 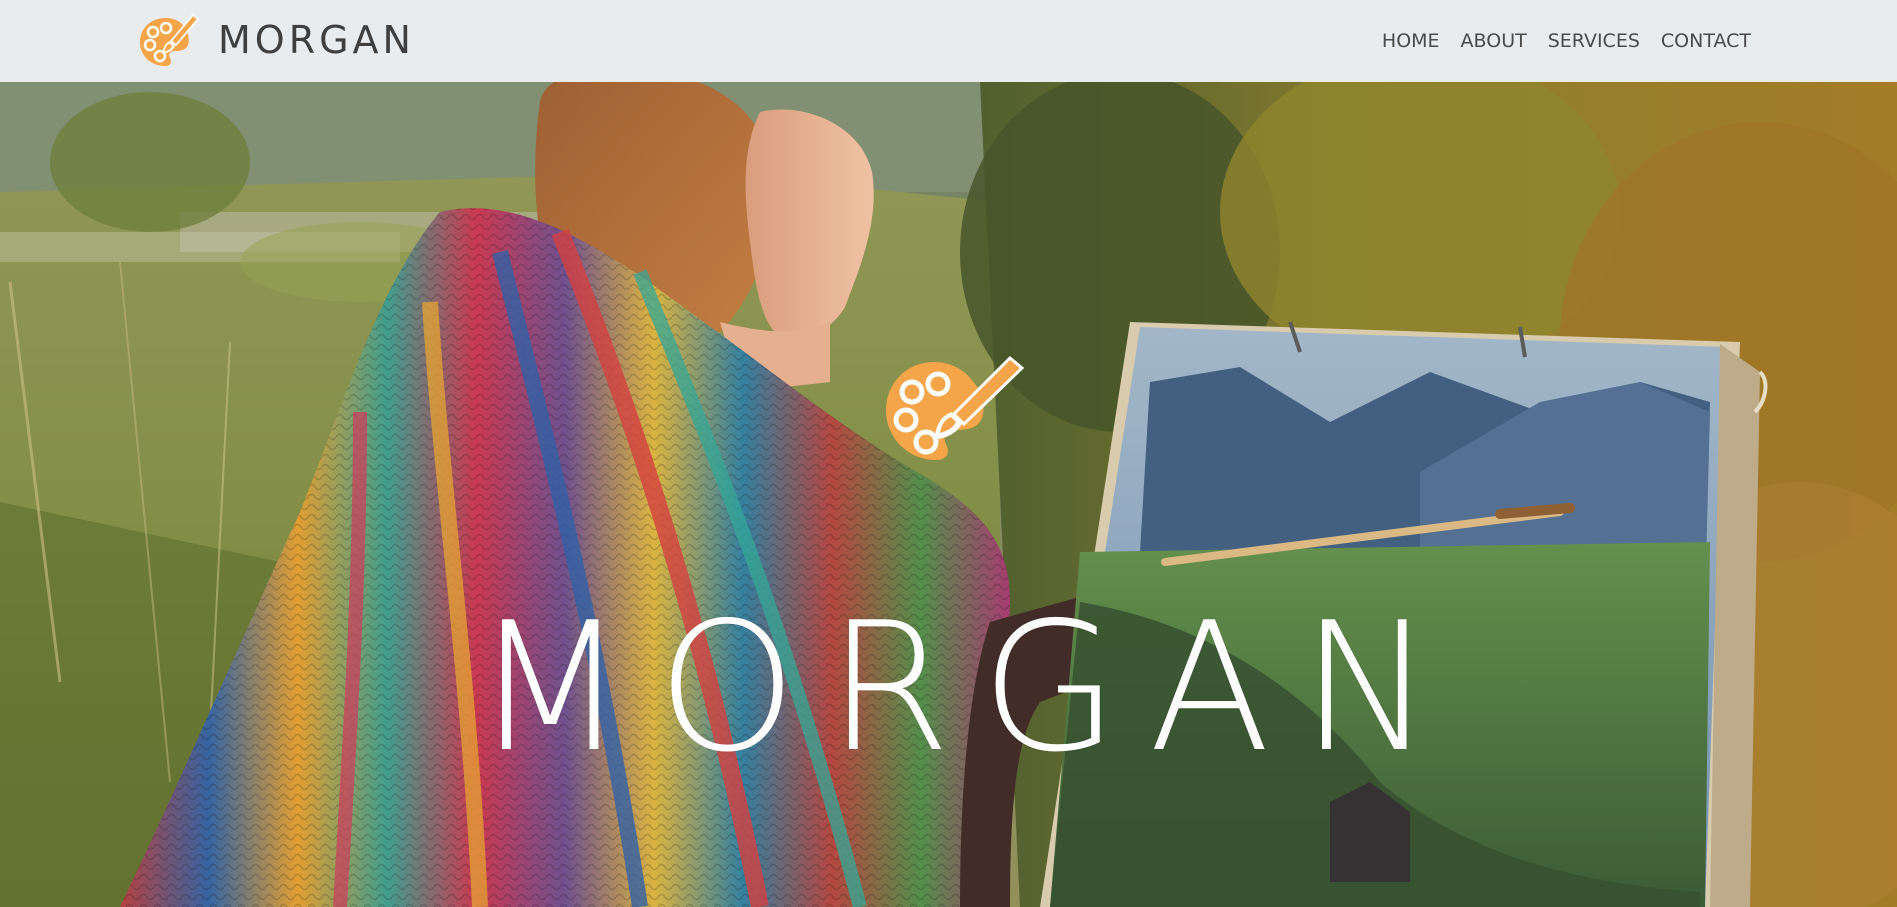 I want to click on nav-links: HOME ABOUT SERVICES CONTACT, so click(x=1566, y=41).